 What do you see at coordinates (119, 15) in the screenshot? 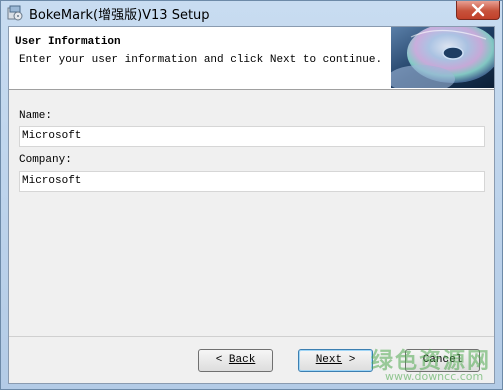
I see `window-title: BokeMark(增强版)V13 Setup` at bounding box center [119, 15].